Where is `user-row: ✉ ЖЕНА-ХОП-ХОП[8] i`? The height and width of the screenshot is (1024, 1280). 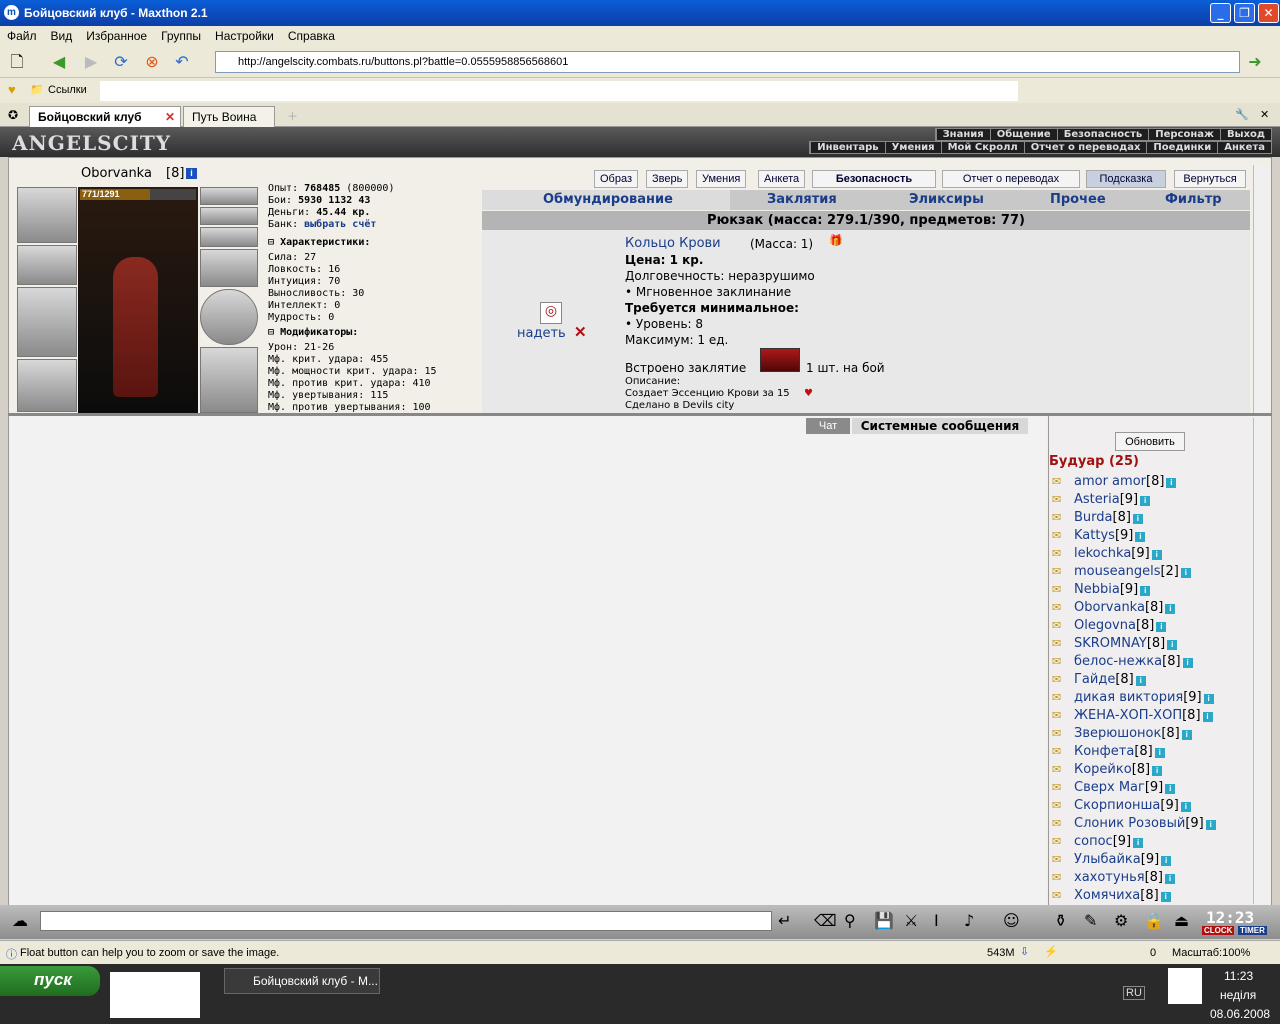 user-row: ✉ ЖЕНА-ХОП-ХОП[8] i is located at coordinates (1132, 716).